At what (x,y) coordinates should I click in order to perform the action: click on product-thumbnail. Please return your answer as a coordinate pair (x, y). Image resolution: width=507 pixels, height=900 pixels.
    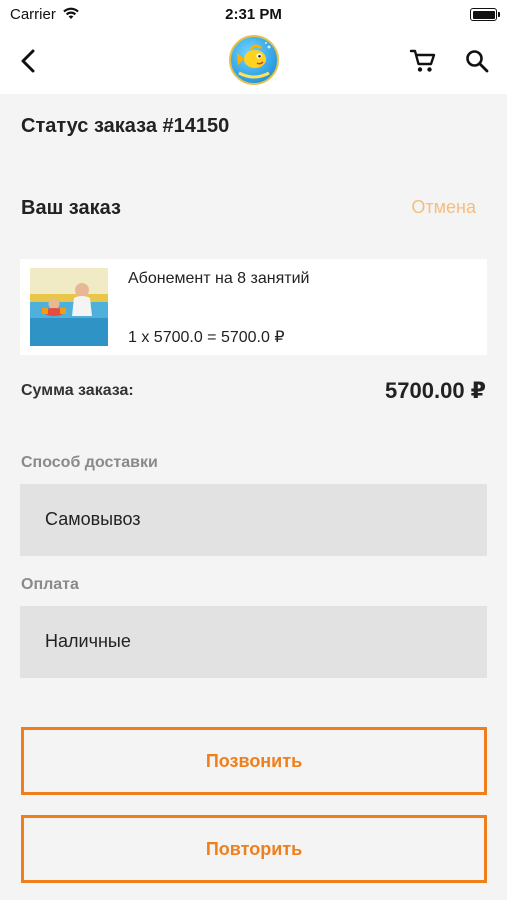
    Looking at the image, I should click on (69, 307).